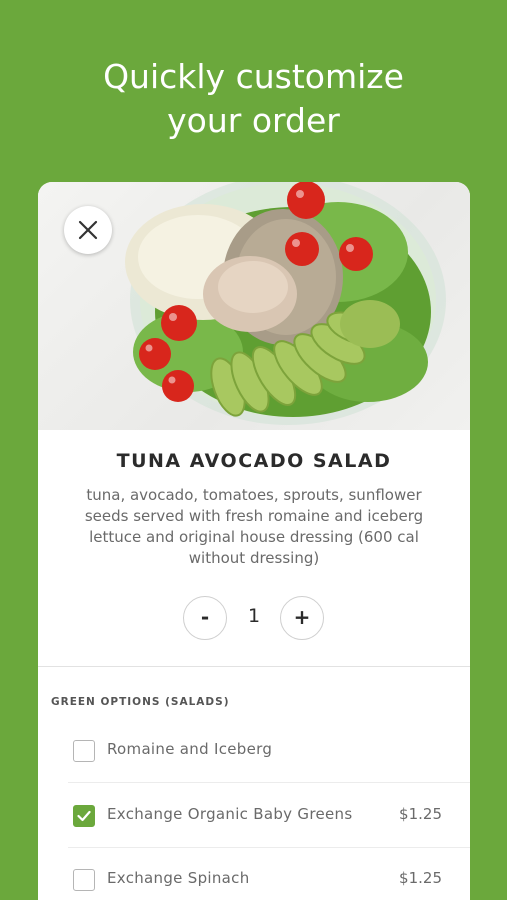 This screenshot has height=900, width=507. I want to click on section-label: GREEN OPTIONS (SALADS), so click(140, 702).